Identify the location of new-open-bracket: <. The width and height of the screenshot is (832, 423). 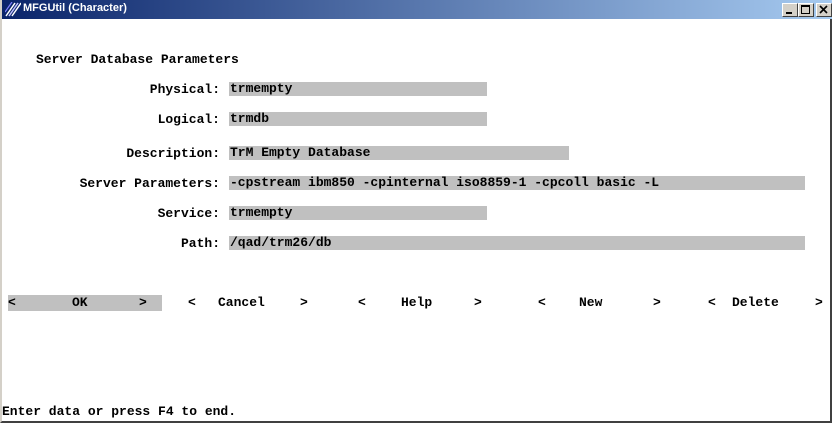
(542, 302).